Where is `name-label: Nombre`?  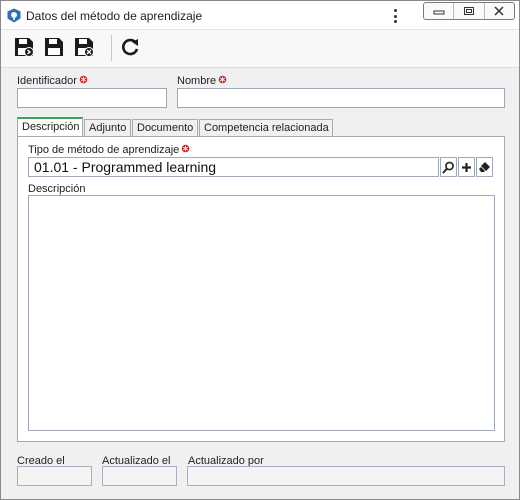
name-label: Nombre is located at coordinates (202, 81).